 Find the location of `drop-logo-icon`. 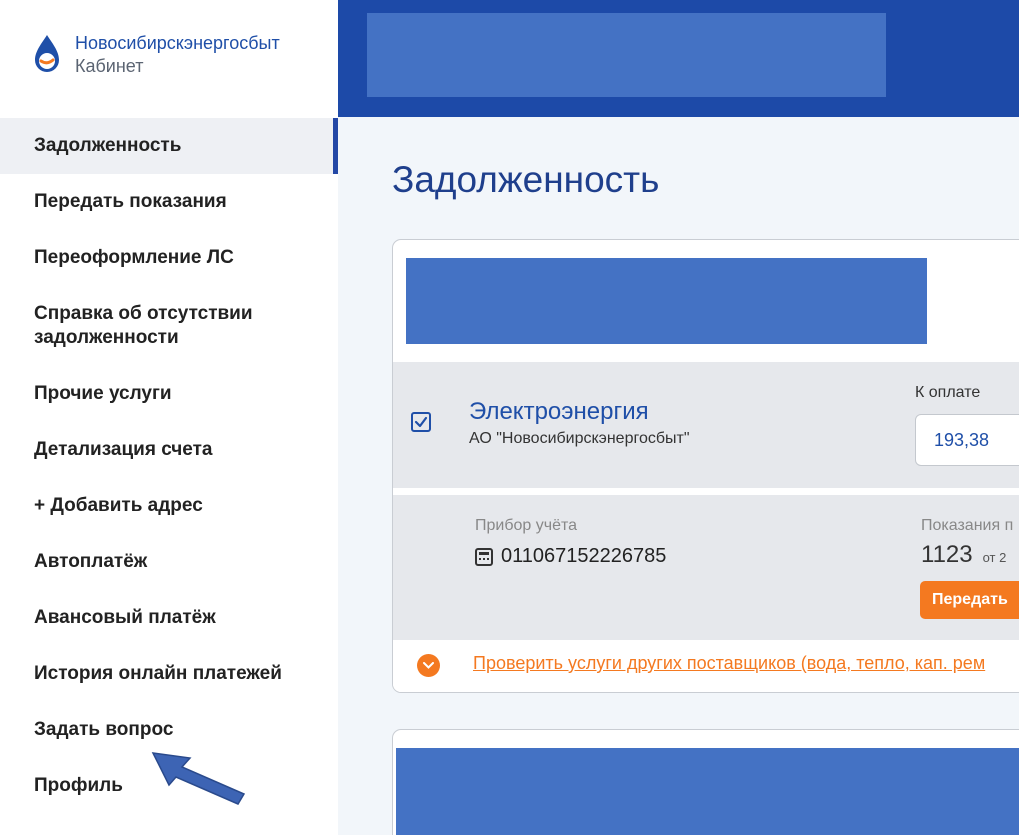

drop-logo-icon is located at coordinates (47, 53).